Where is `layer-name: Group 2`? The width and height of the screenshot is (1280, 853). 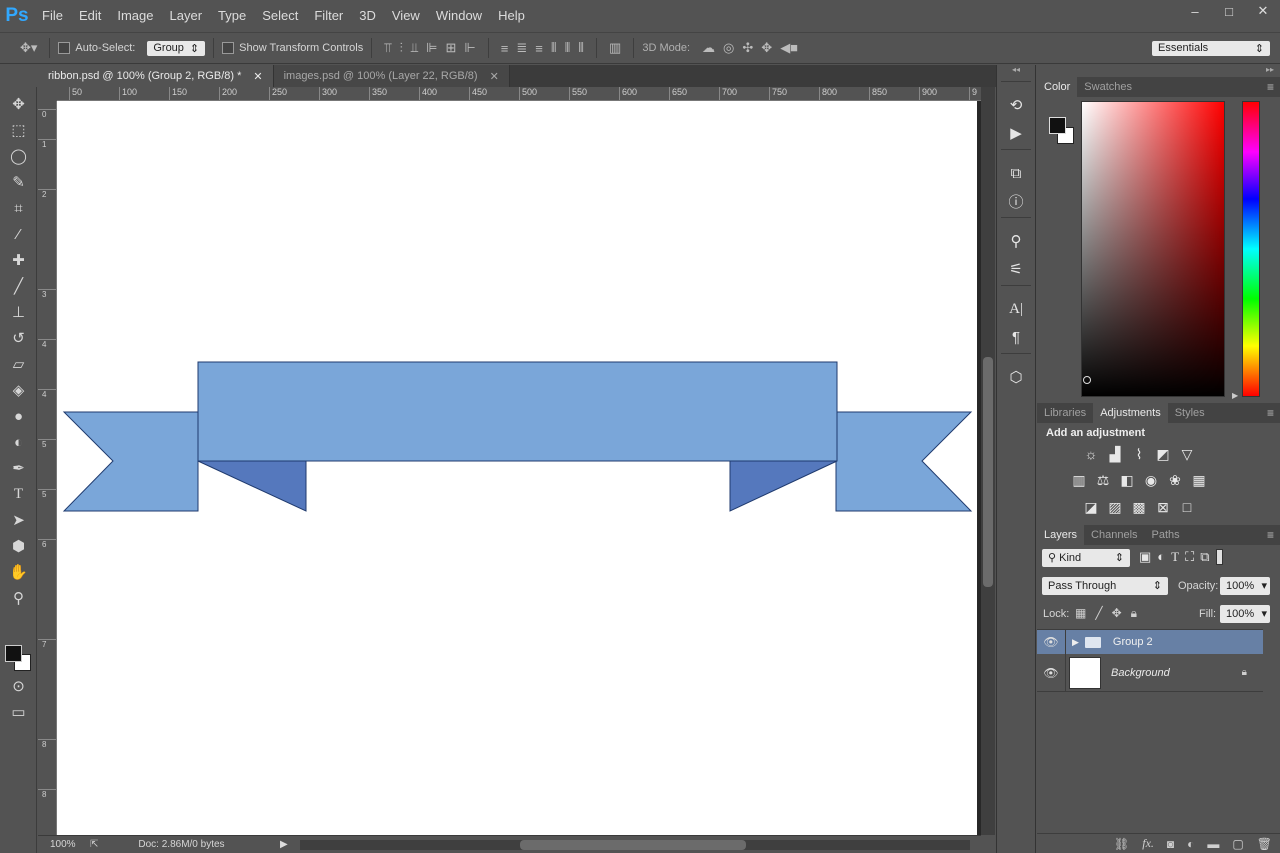
layer-name: Group 2 is located at coordinates (1133, 642).